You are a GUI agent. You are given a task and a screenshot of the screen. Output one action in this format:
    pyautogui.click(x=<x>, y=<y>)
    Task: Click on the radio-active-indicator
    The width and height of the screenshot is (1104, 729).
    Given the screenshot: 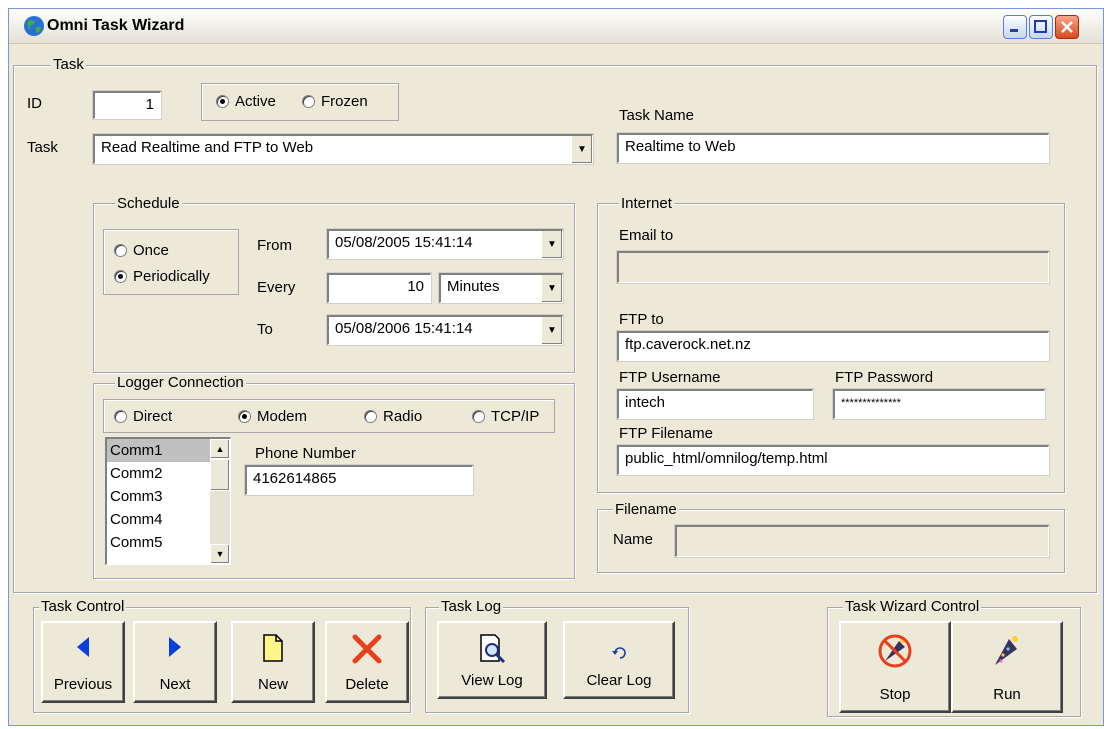 What is the action you would take?
    pyautogui.click(x=222, y=101)
    